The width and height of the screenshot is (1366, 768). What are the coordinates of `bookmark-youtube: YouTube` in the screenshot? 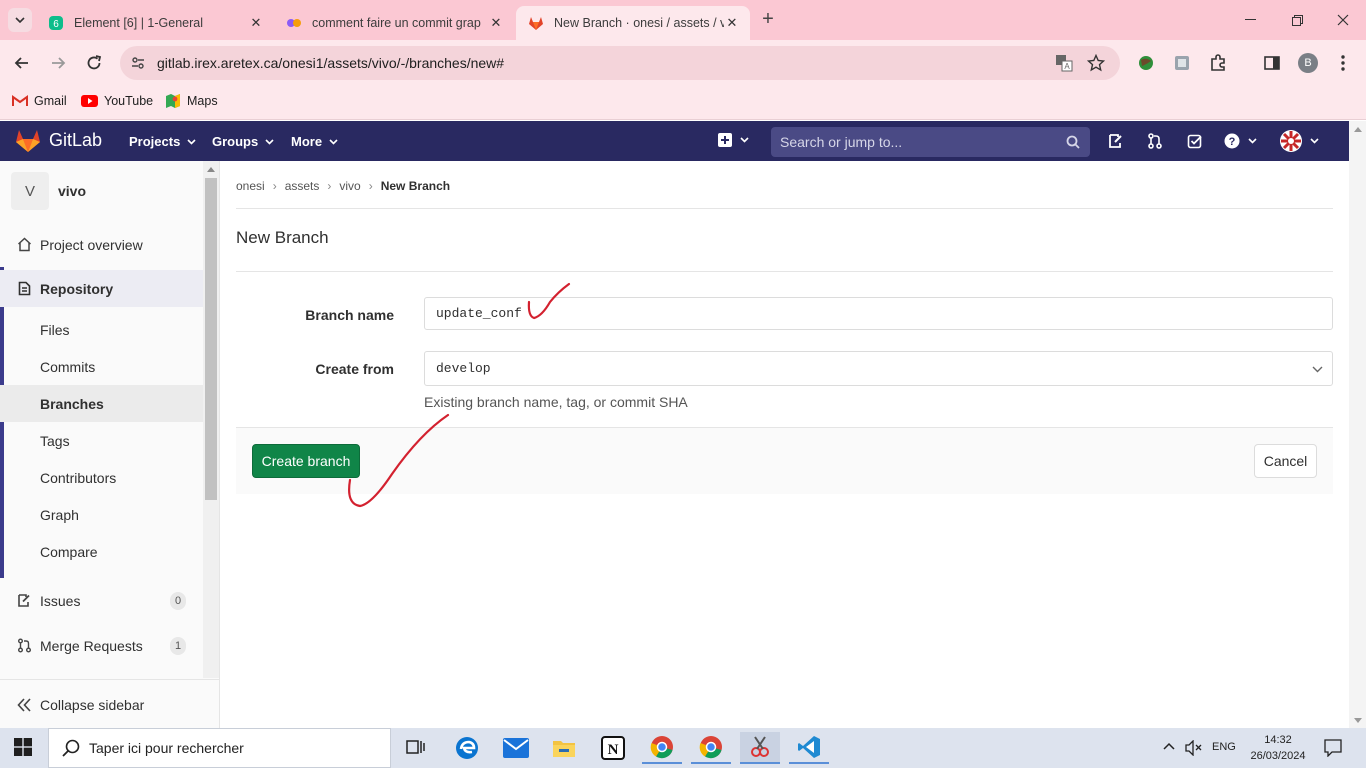 It's located at (117, 101).